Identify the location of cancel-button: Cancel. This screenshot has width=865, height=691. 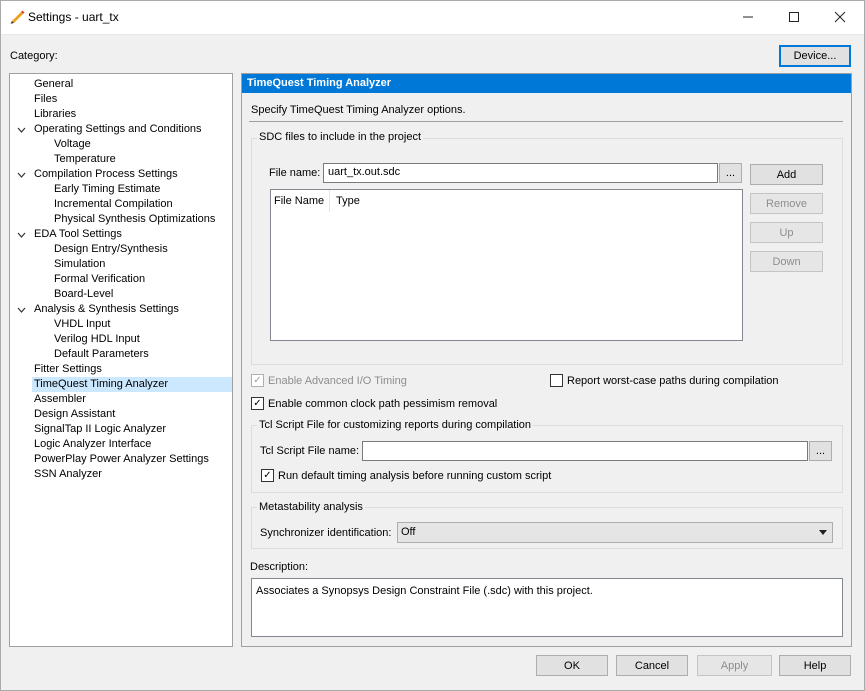
(652, 665).